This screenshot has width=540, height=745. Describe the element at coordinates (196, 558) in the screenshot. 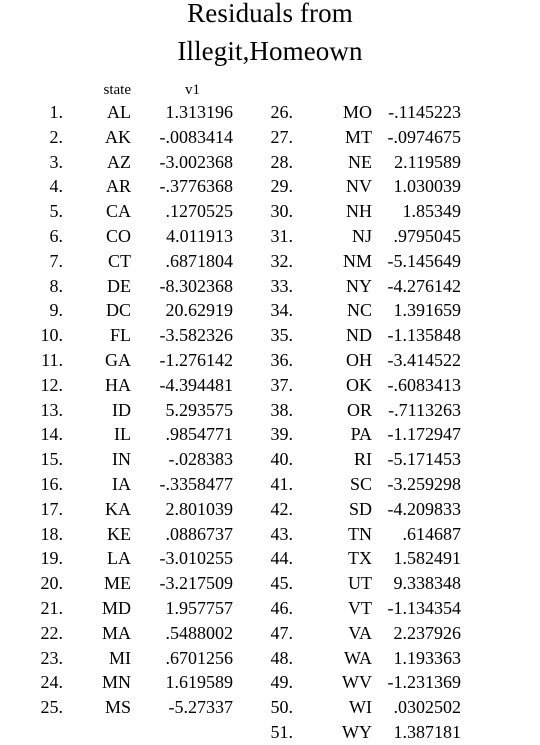

I see `cell-value: -3.010255` at that location.